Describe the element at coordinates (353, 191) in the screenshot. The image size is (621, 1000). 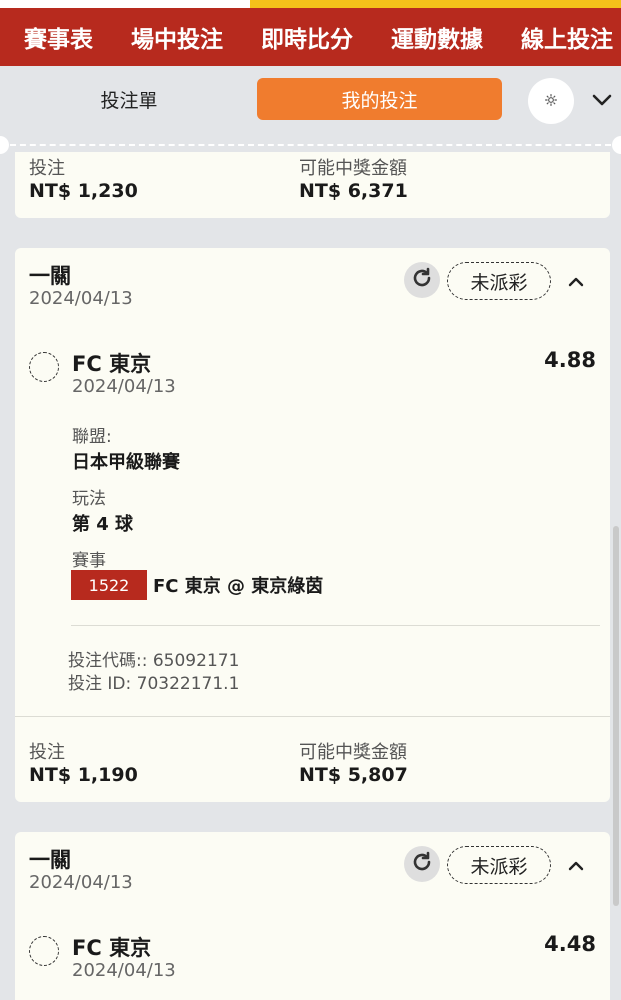
I see `payout-value: NT$ 6,371` at that location.